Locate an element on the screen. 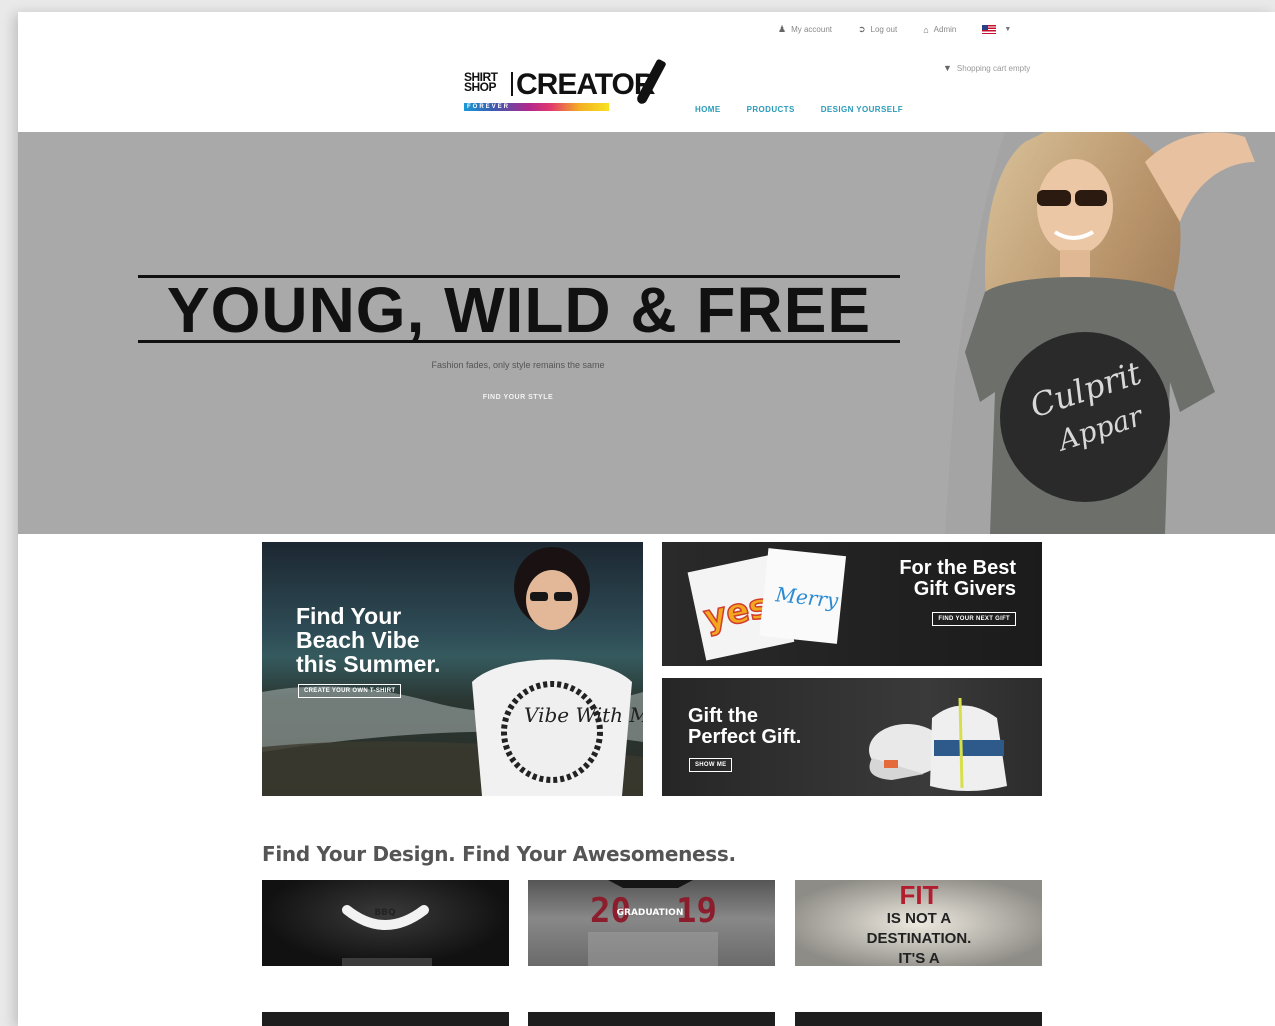 This screenshot has width=1275, height=1026. my-account-label: My account is located at coordinates (811, 29).